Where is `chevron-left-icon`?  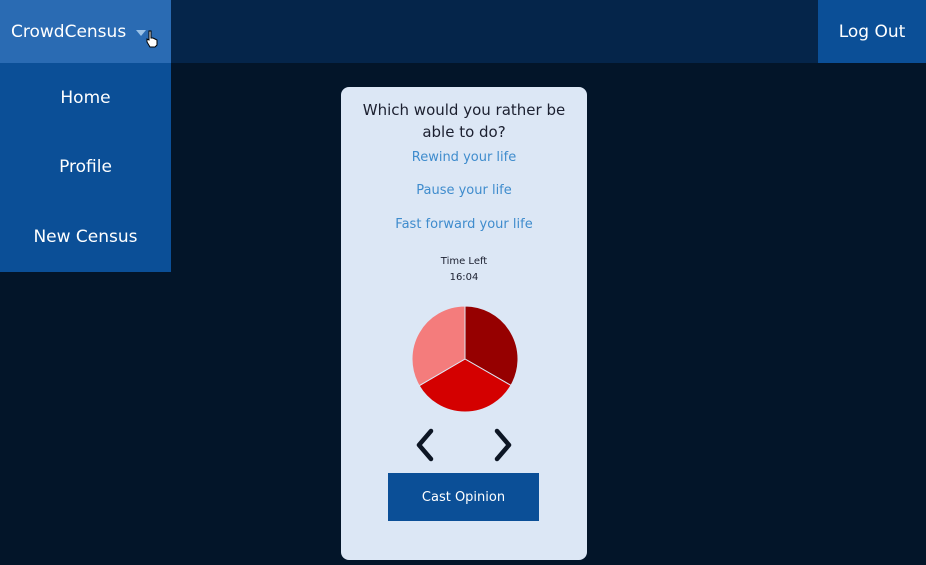 chevron-left-icon is located at coordinates (425, 445).